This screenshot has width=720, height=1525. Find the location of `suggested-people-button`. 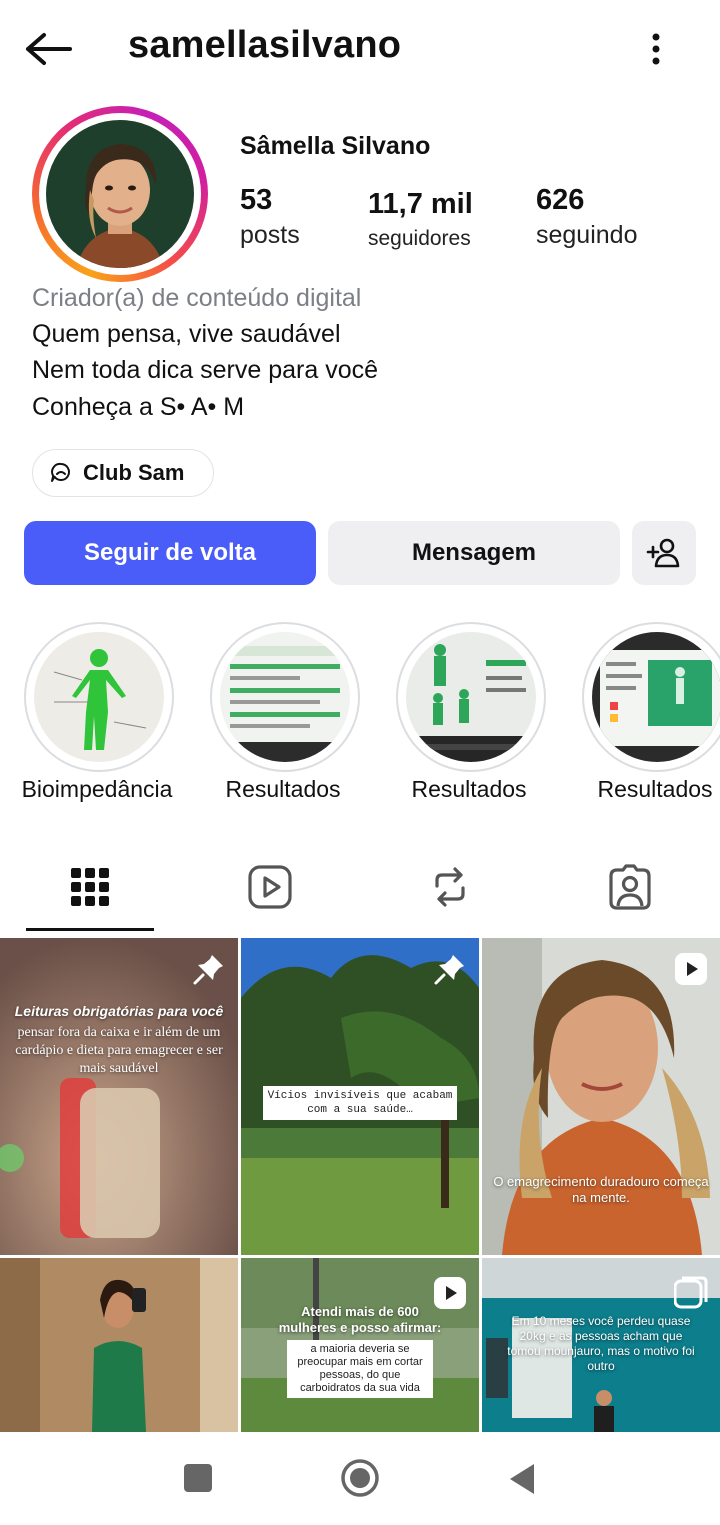

suggested-people-button is located at coordinates (664, 553).